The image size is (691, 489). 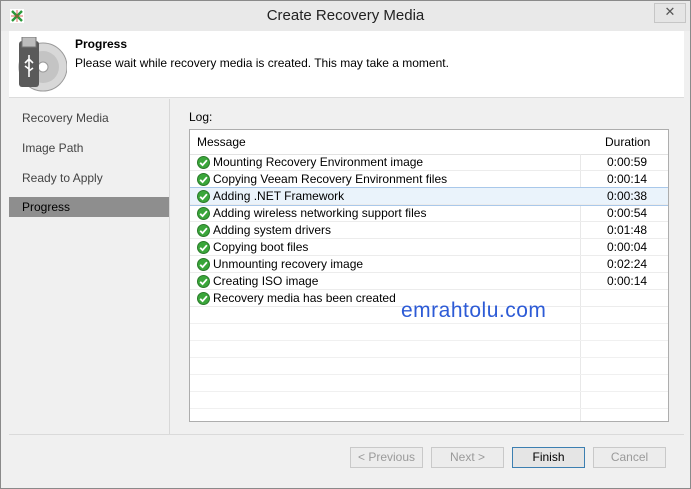 What do you see at coordinates (627, 213) in the screenshot?
I see `log-row-duration: 0:00:54` at bounding box center [627, 213].